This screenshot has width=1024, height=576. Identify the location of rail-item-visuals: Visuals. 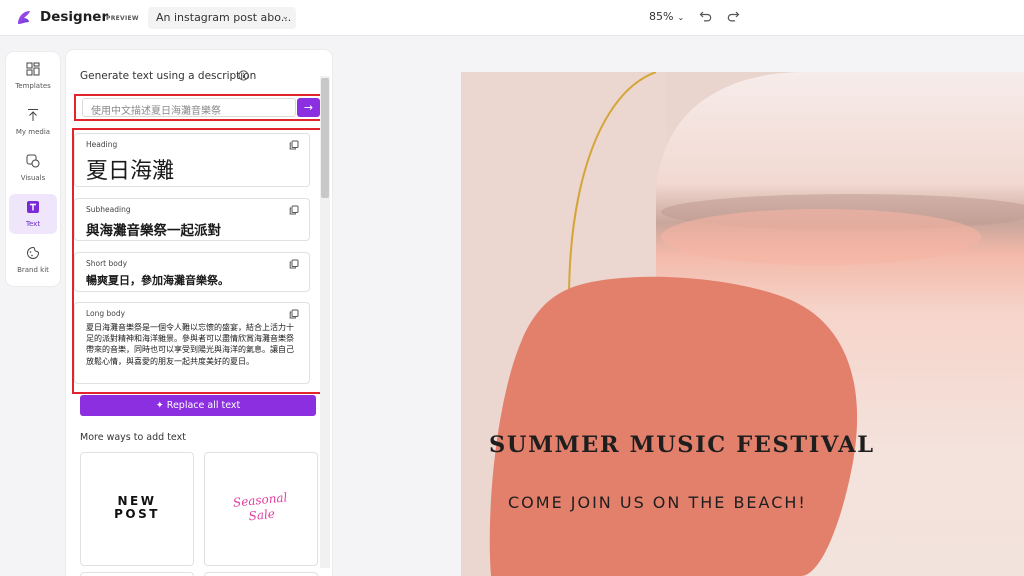
(33, 168).